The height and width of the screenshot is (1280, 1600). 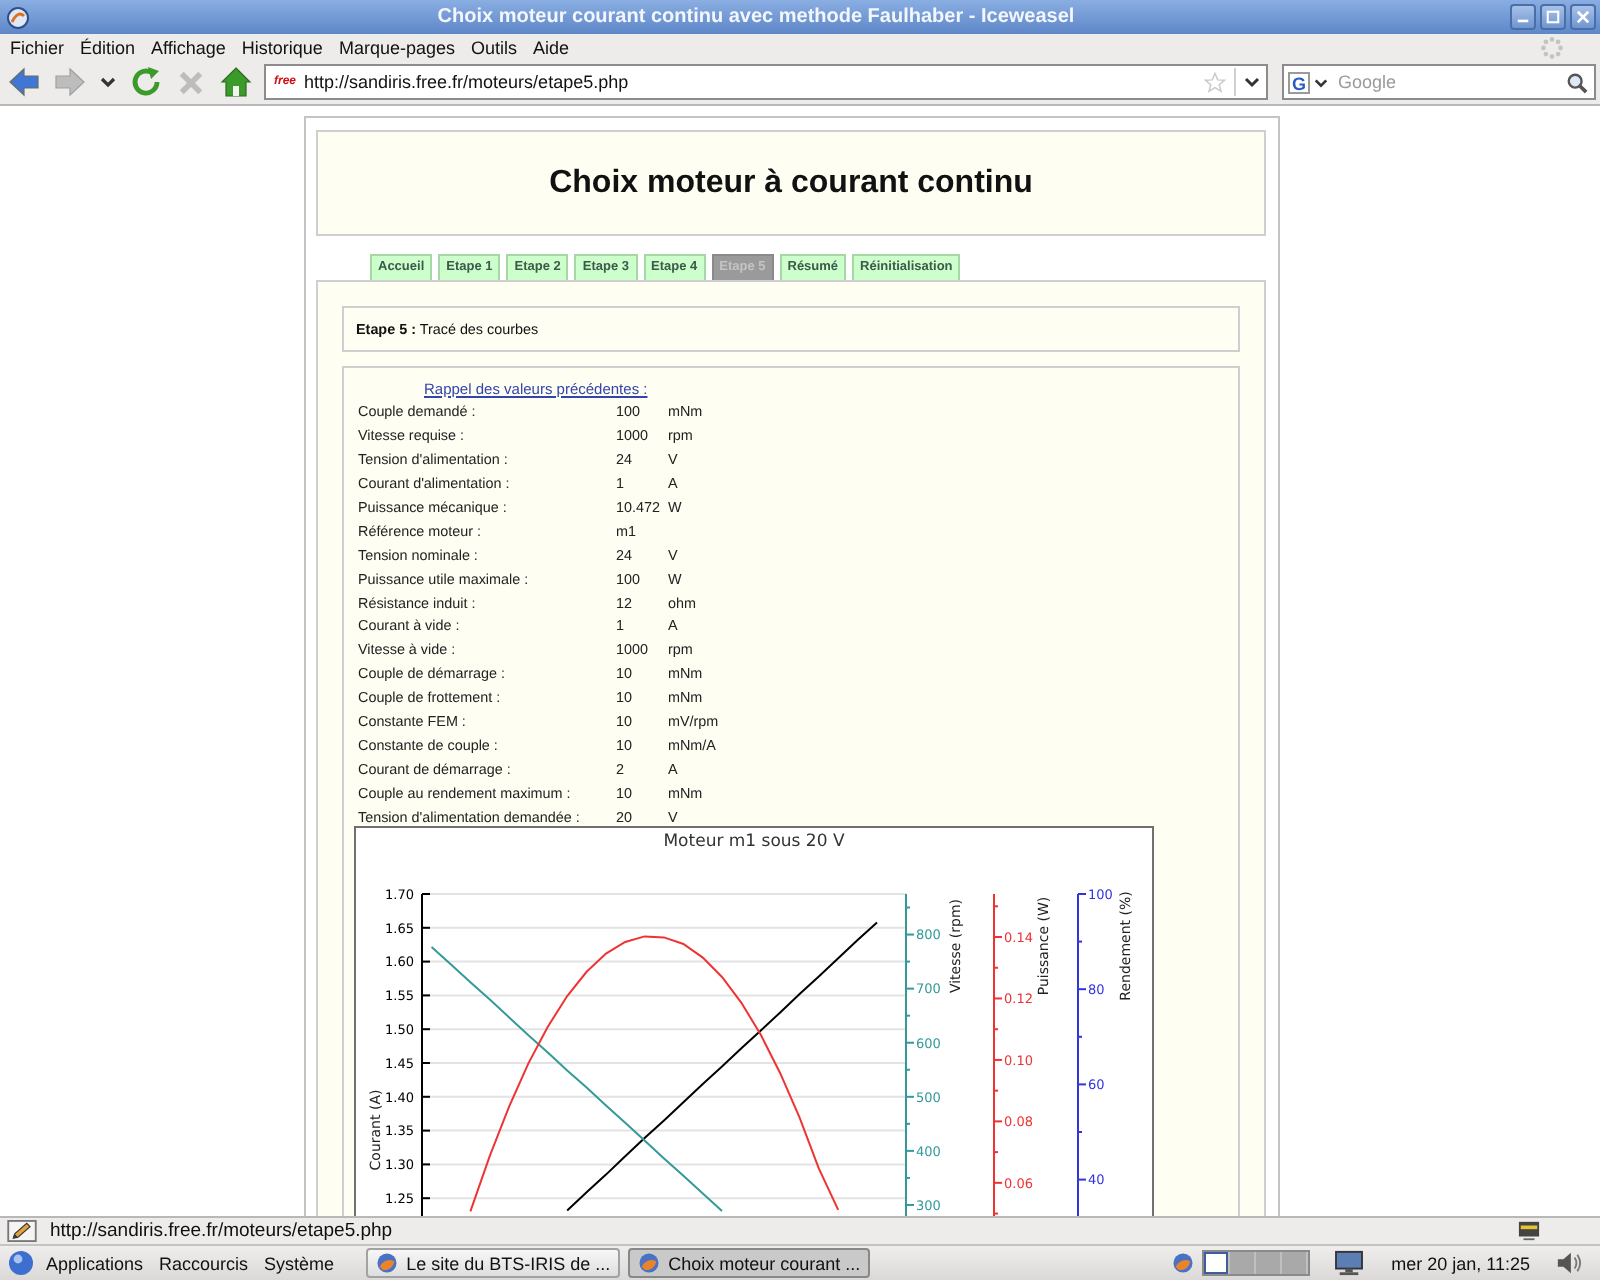 What do you see at coordinates (221, 1231) in the screenshot?
I see `status-text: http://sandiris.free.fr/moteurs/etape5.php` at bounding box center [221, 1231].